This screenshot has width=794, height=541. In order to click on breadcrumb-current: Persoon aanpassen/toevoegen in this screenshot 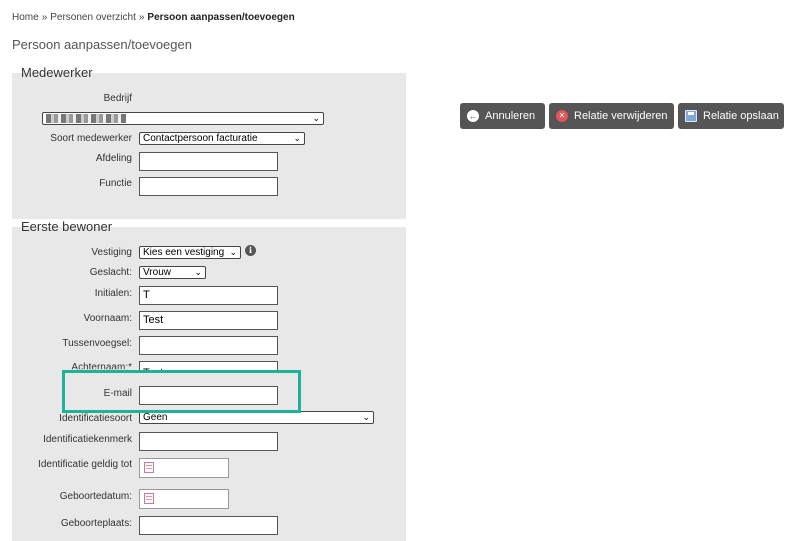, I will do `click(221, 17)`.